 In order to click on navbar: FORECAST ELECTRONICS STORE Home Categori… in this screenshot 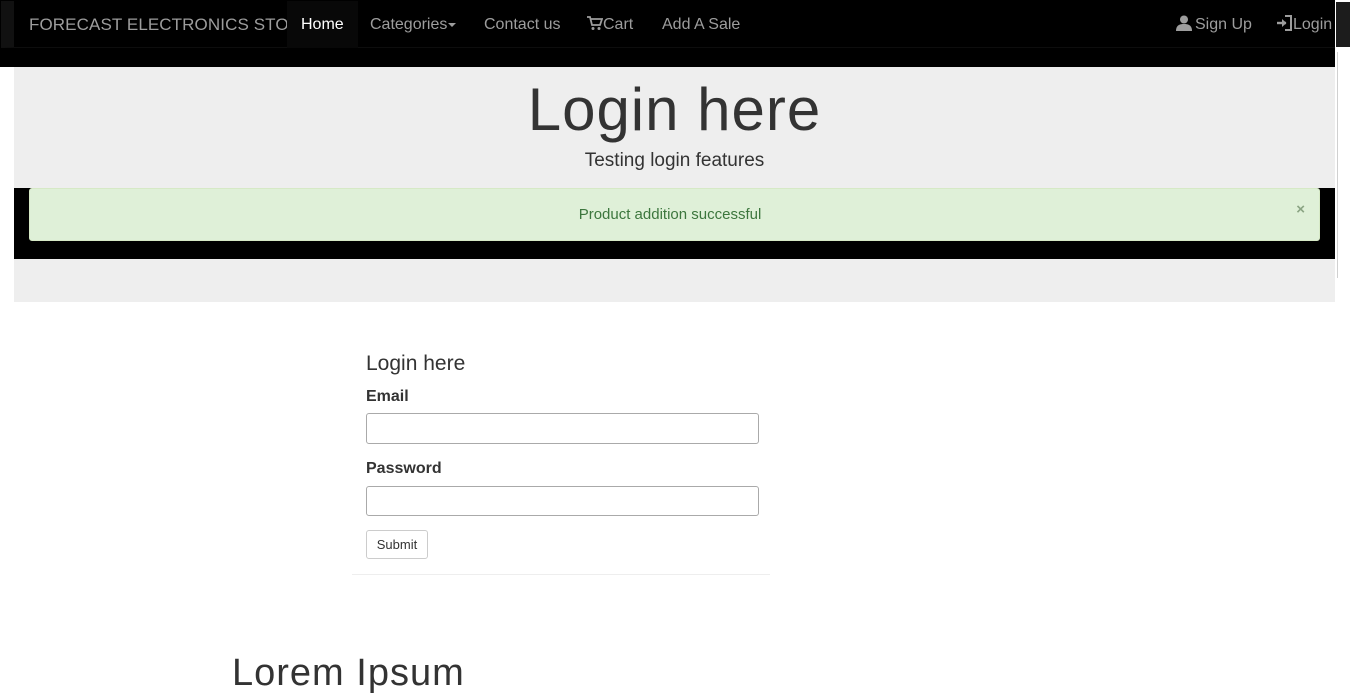, I will do `click(676, 33)`.